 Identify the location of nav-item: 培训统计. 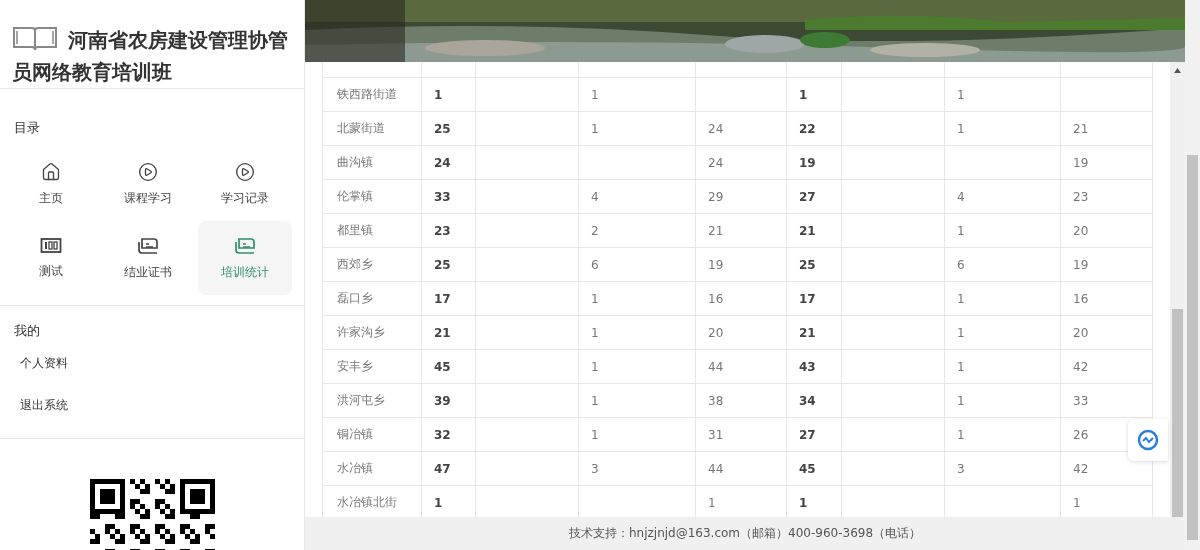
(245, 258).